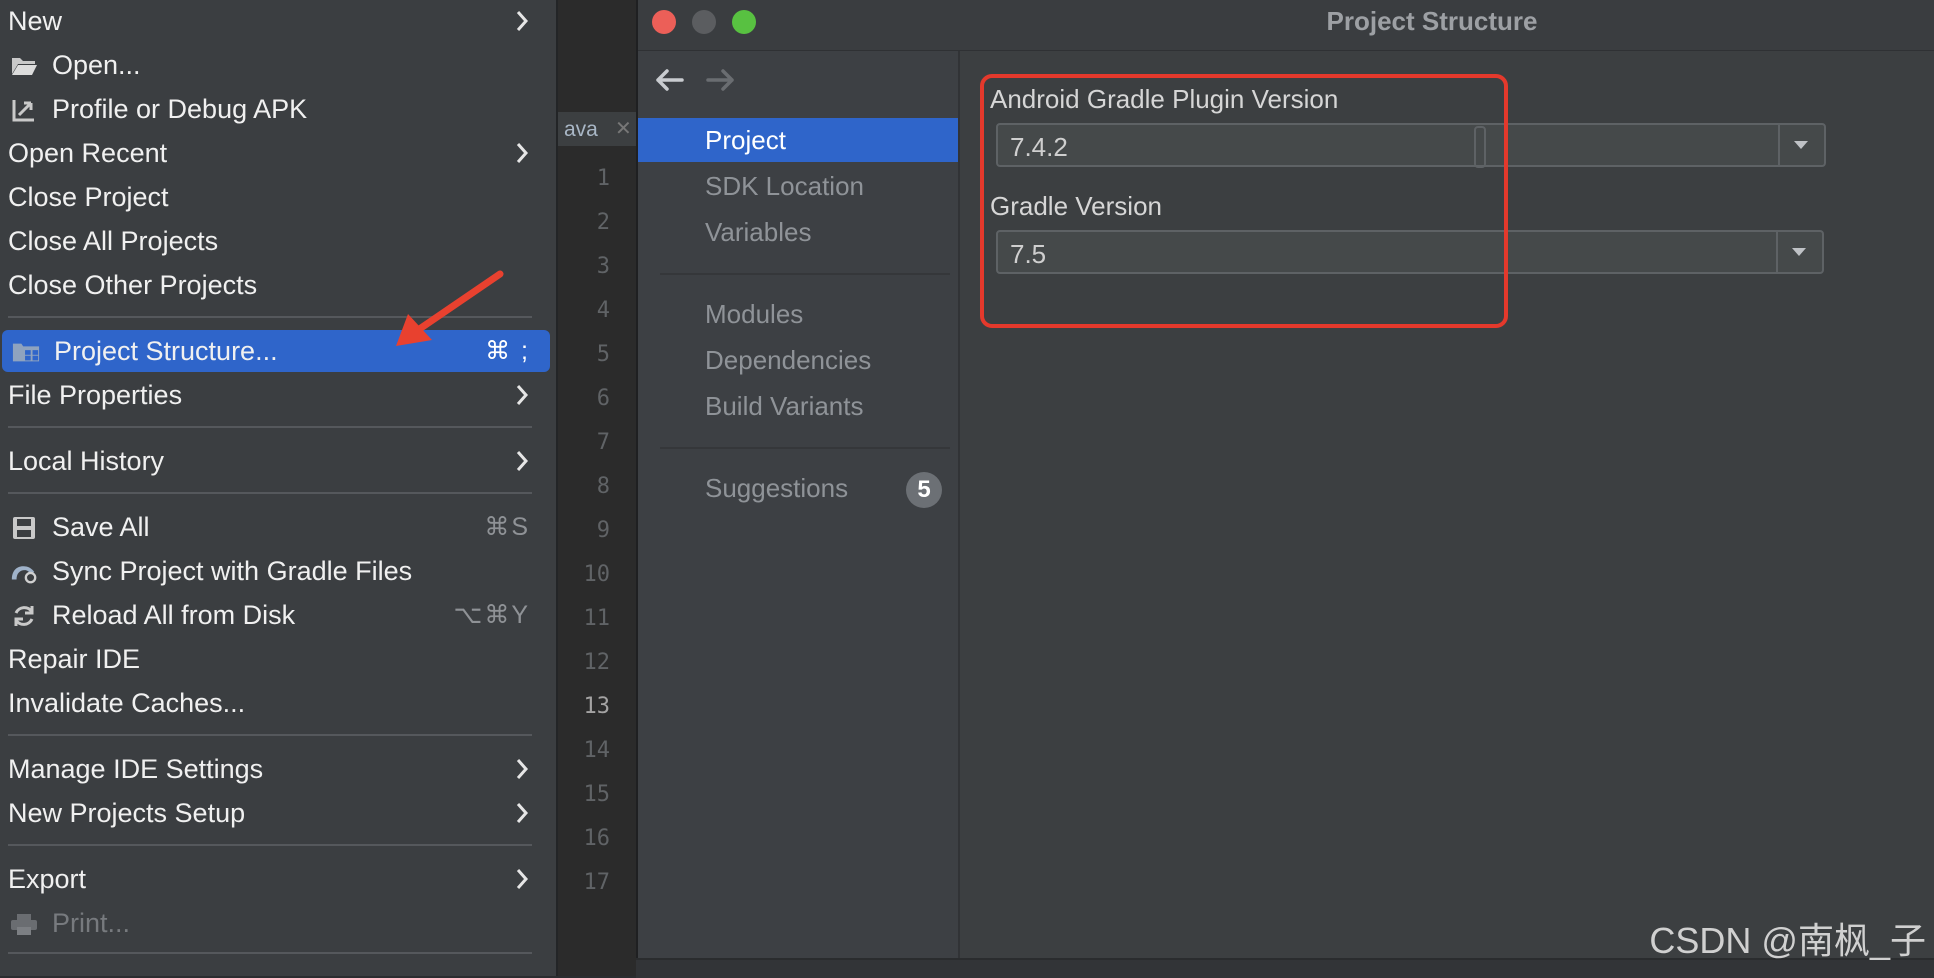 Image resolution: width=1934 pixels, height=978 pixels. What do you see at coordinates (581, 129) in the screenshot?
I see `editor-tab-label: ava` at bounding box center [581, 129].